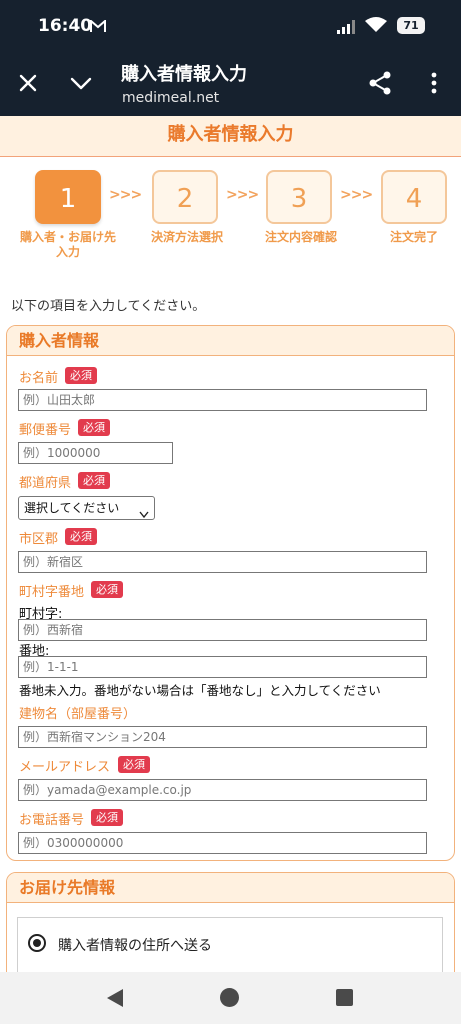 The image size is (461, 1024). What do you see at coordinates (39, 378) in the screenshot?
I see `name-label: お名前` at bounding box center [39, 378].